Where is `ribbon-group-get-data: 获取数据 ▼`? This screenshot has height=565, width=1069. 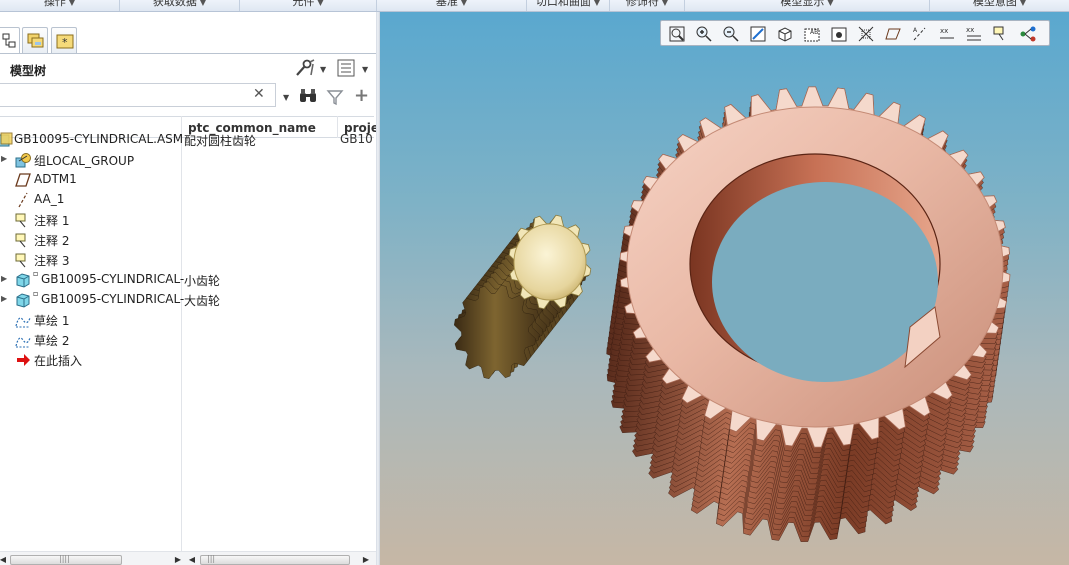 ribbon-group-get-data: 获取数据 ▼ is located at coordinates (180, 5).